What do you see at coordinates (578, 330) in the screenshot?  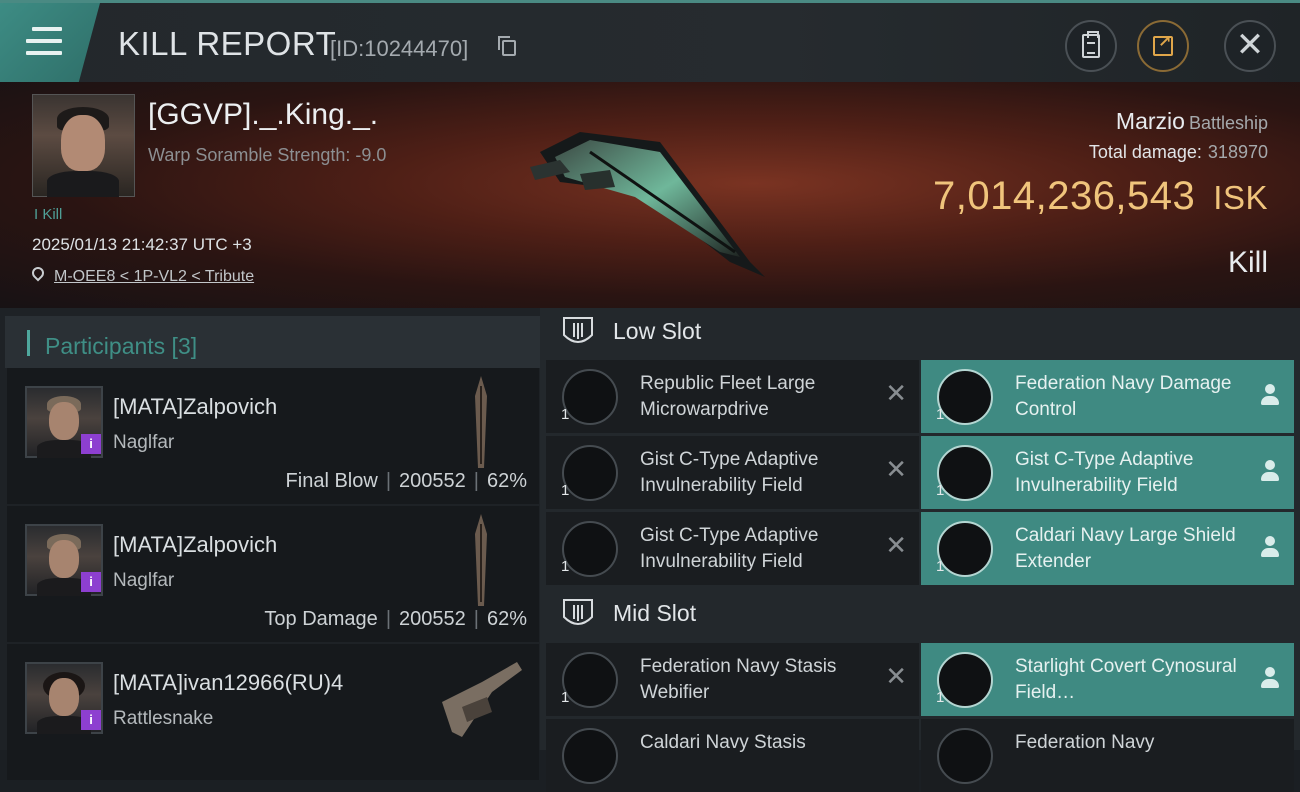 I see `low-slot-icon` at bounding box center [578, 330].